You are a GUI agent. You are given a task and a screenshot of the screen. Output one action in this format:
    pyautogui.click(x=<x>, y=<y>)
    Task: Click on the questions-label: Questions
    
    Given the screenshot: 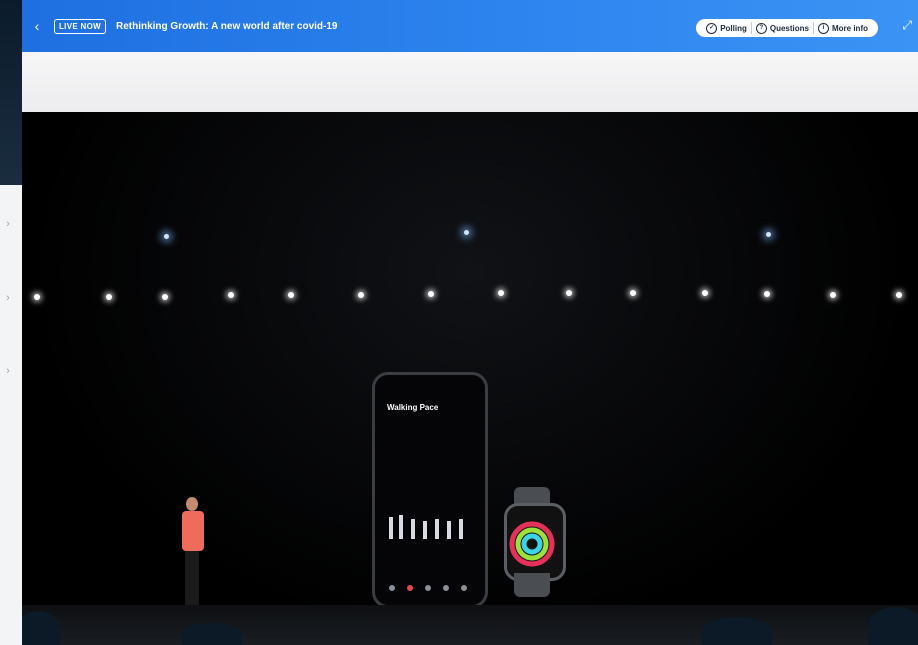 What is the action you would take?
    pyautogui.click(x=789, y=28)
    